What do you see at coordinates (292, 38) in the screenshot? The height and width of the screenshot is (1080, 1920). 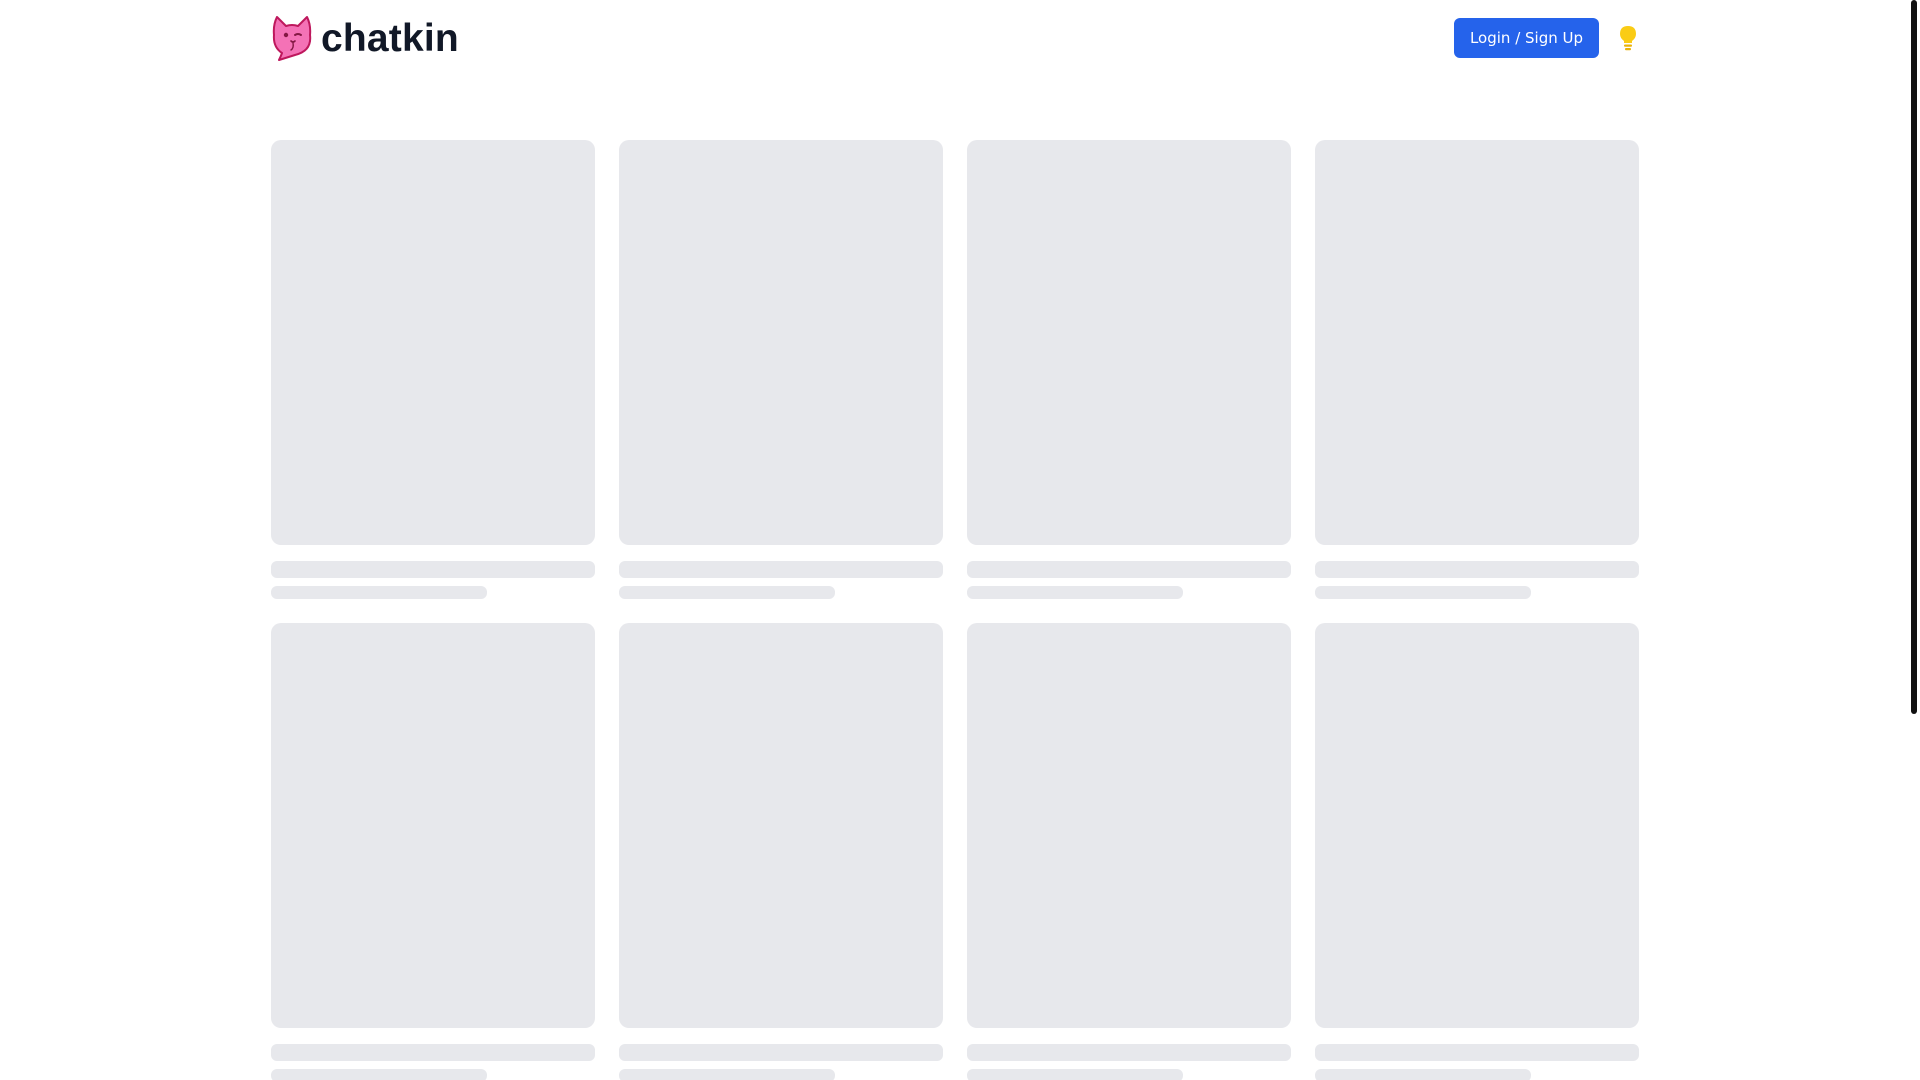 I see `cat-speech-bubble-icon` at bounding box center [292, 38].